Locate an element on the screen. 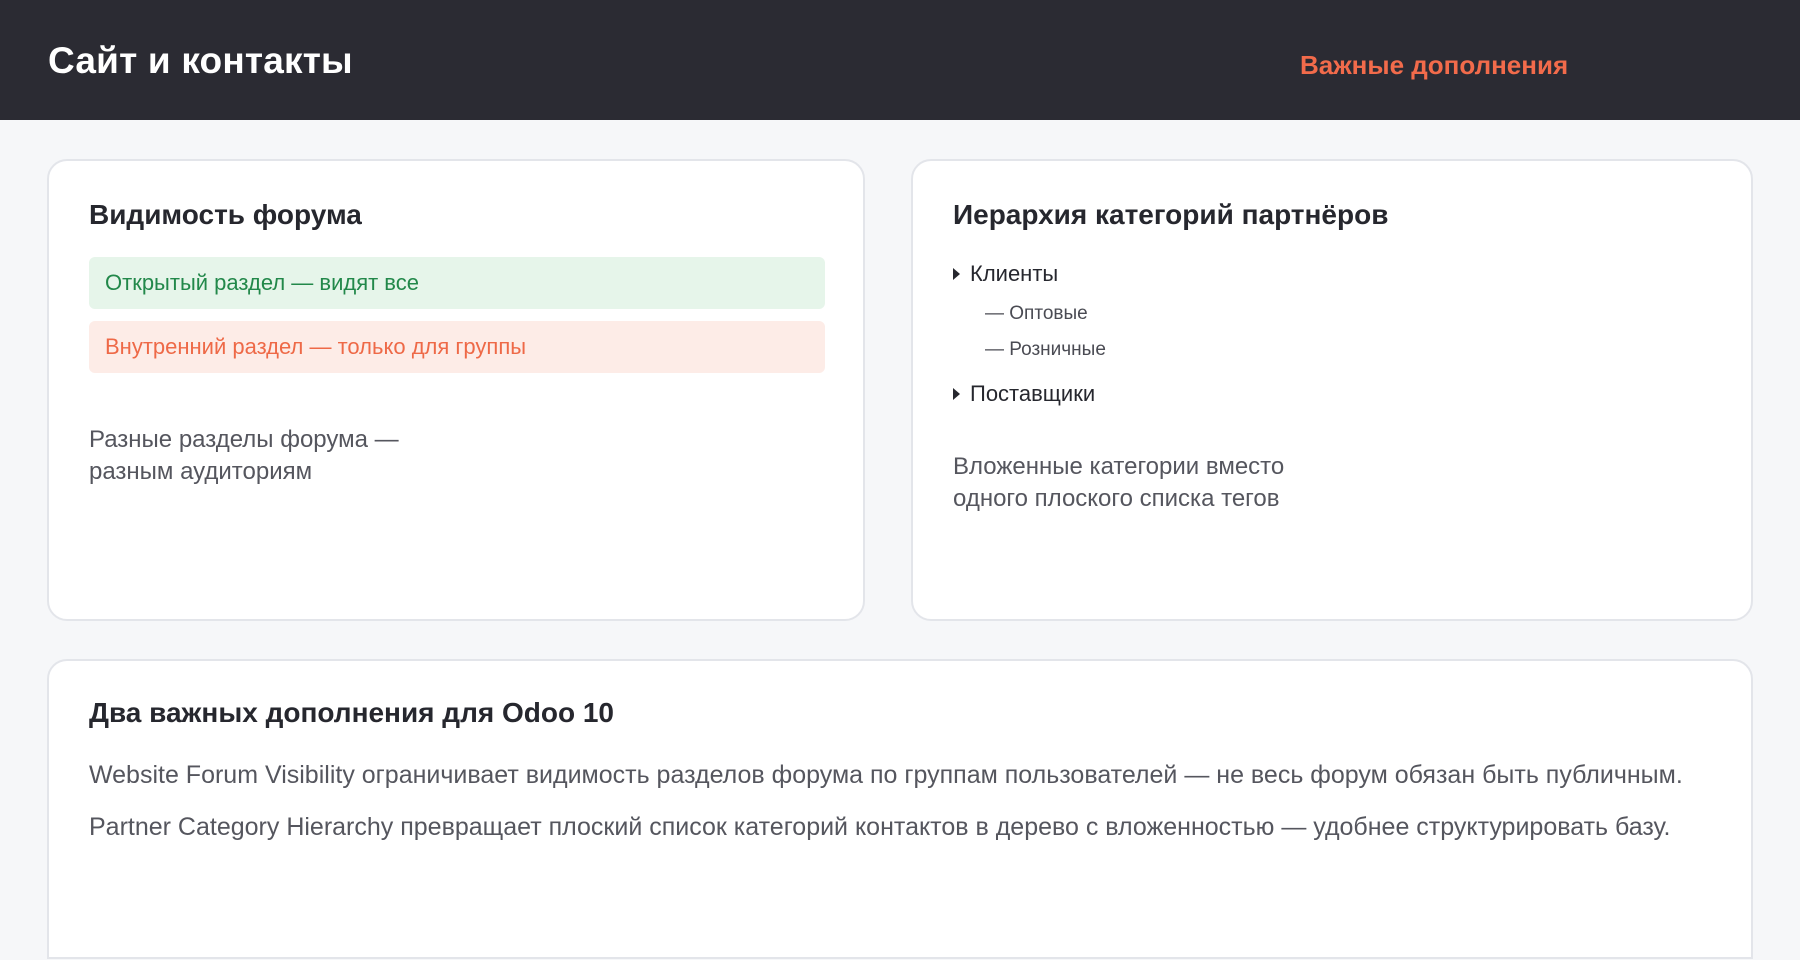 The image size is (1800, 960). open-section-badge: Открытый раздел — видят все is located at coordinates (457, 283).